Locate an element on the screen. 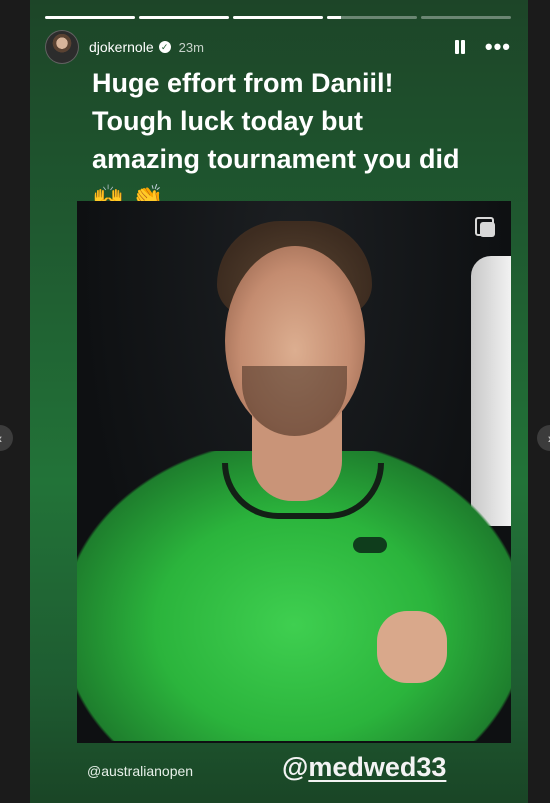 The width and height of the screenshot is (550, 803). more-options-icon: ••• is located at coordinates (498, 47).